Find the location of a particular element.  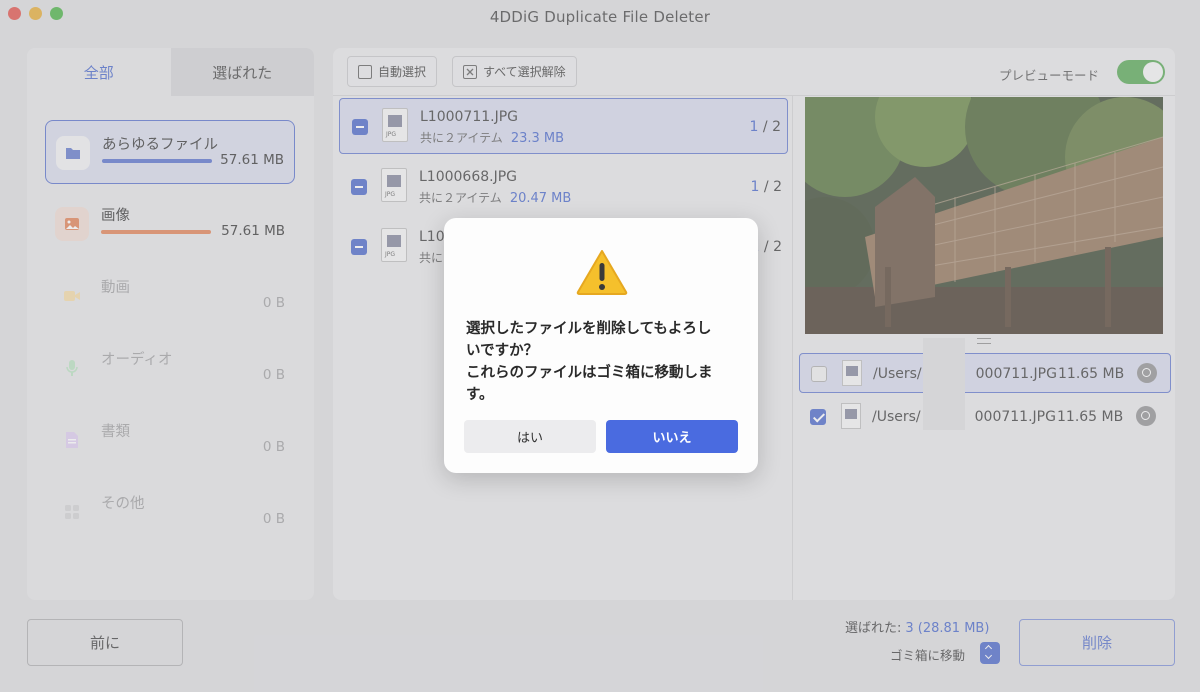

dialog-message-line: す。 is located at coordinates (480, 395).